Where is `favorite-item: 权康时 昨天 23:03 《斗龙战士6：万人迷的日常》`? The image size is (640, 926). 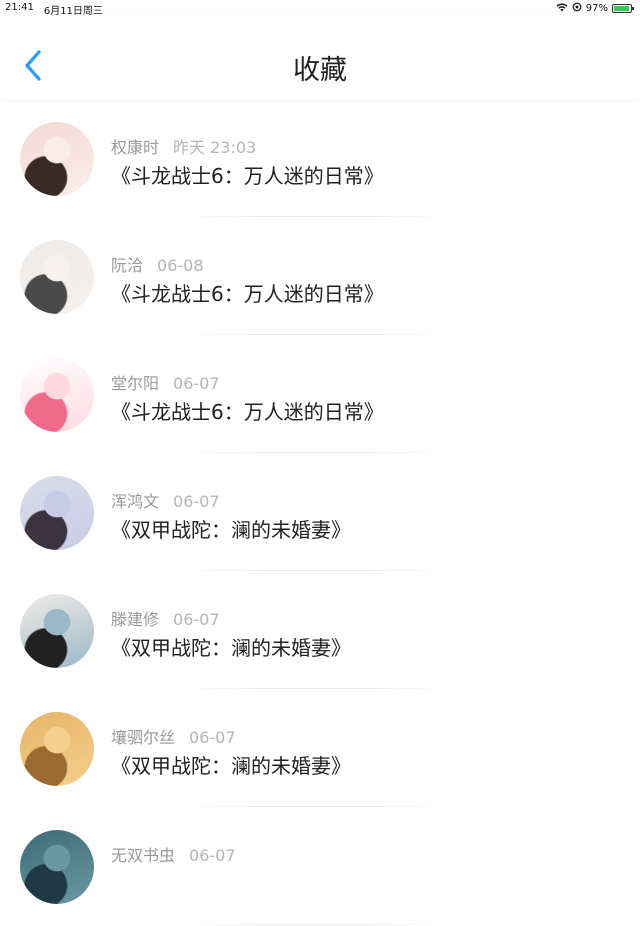
favorite-item: 权康时 昨天 23:03 《斗龙战士6：万人迷的日常》 is located at coordinates (320, 159).